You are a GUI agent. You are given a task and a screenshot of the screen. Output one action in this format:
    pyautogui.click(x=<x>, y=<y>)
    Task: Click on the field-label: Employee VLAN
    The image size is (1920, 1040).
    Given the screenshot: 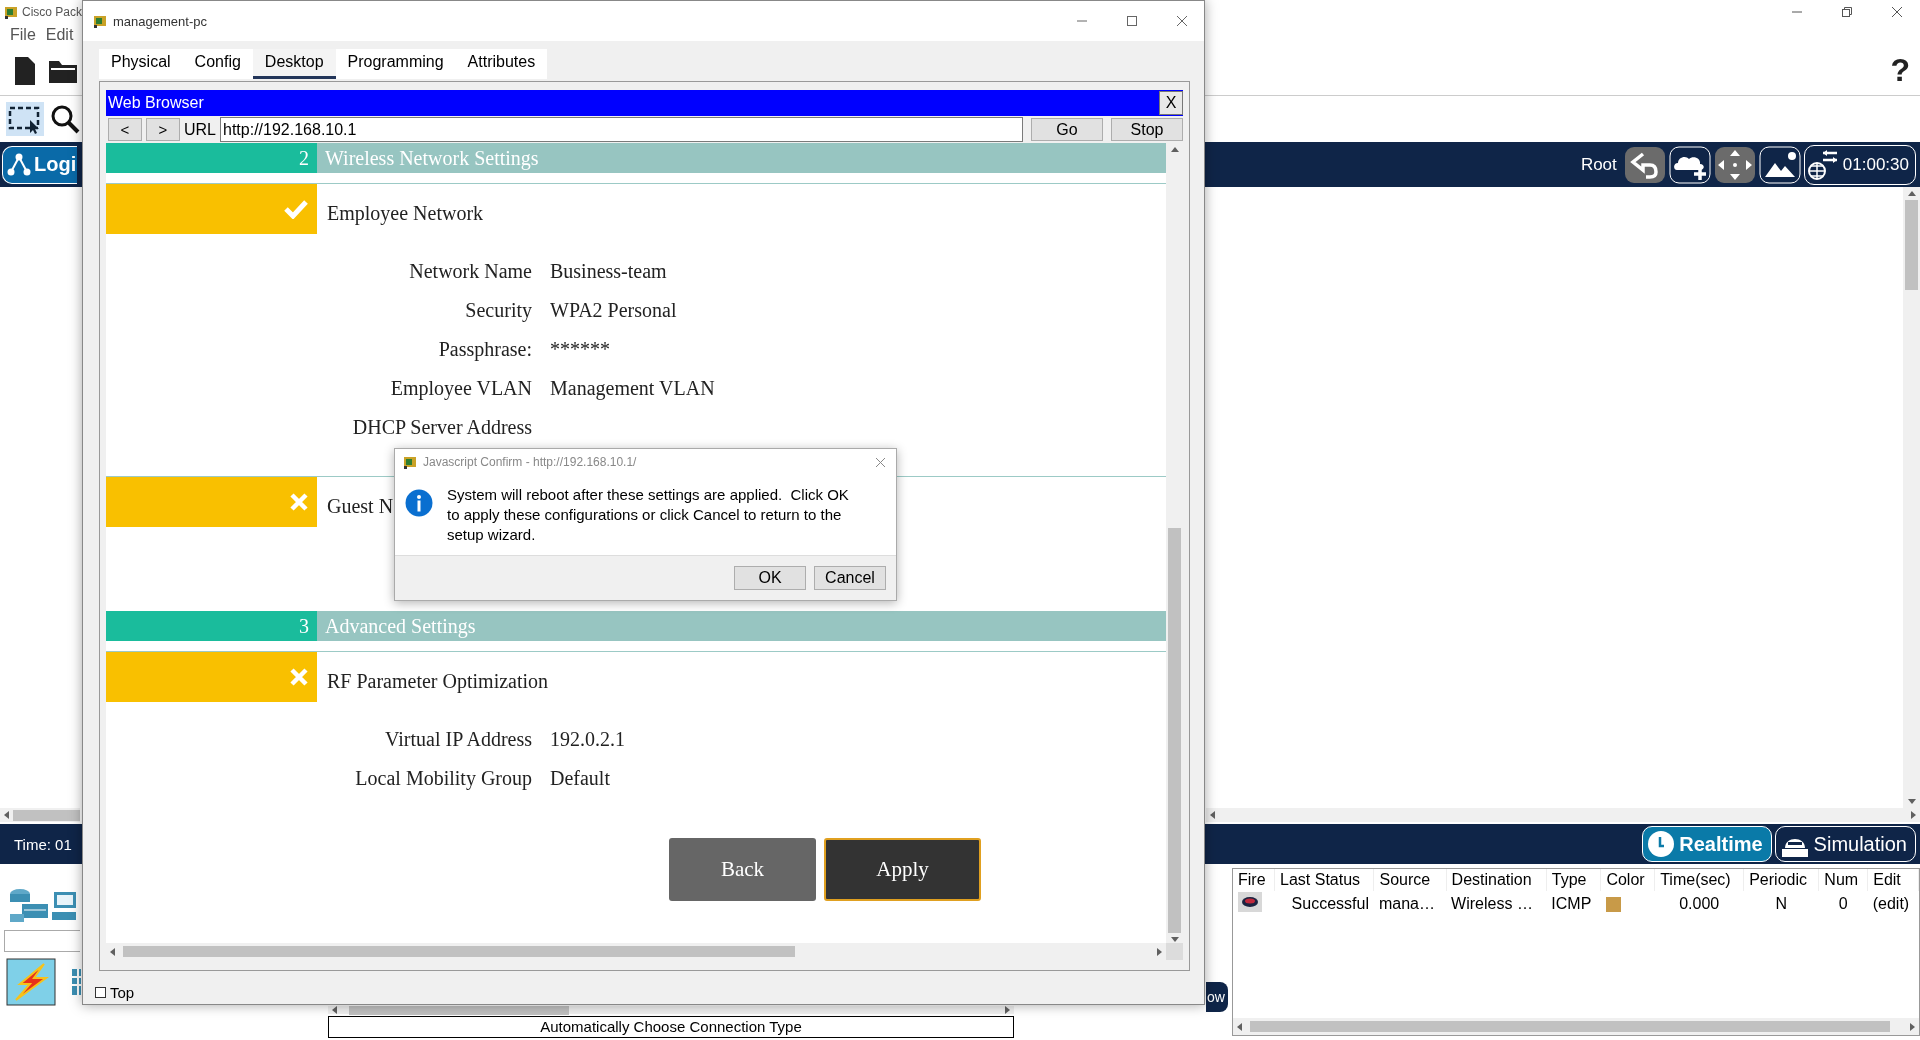 What is the action you would take?
    pyautogui.click(x=460, y=388)
    